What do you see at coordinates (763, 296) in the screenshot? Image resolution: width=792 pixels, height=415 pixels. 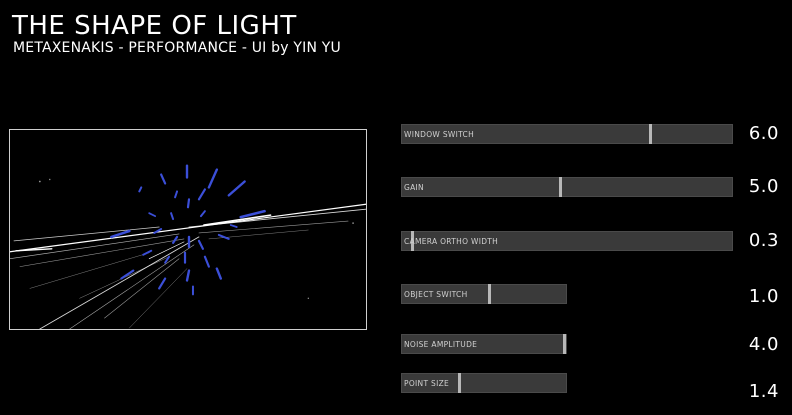 I see `object-switch-value: 1.0` at bounding box center [763, 296].